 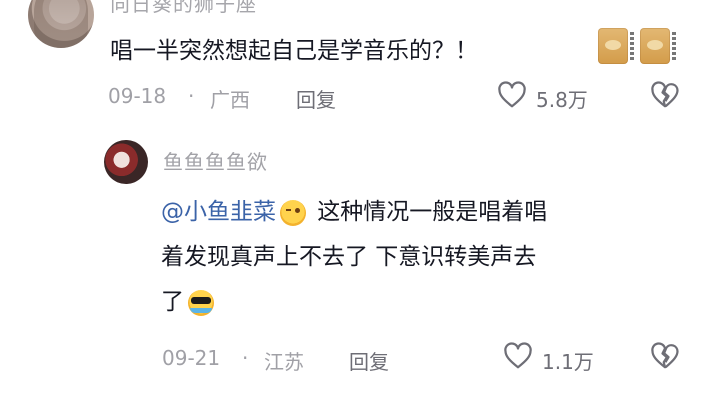 I want to click on comment-text-content: 唱一半突然想起自己是学音乐的？！, so click(x=294, y=51).